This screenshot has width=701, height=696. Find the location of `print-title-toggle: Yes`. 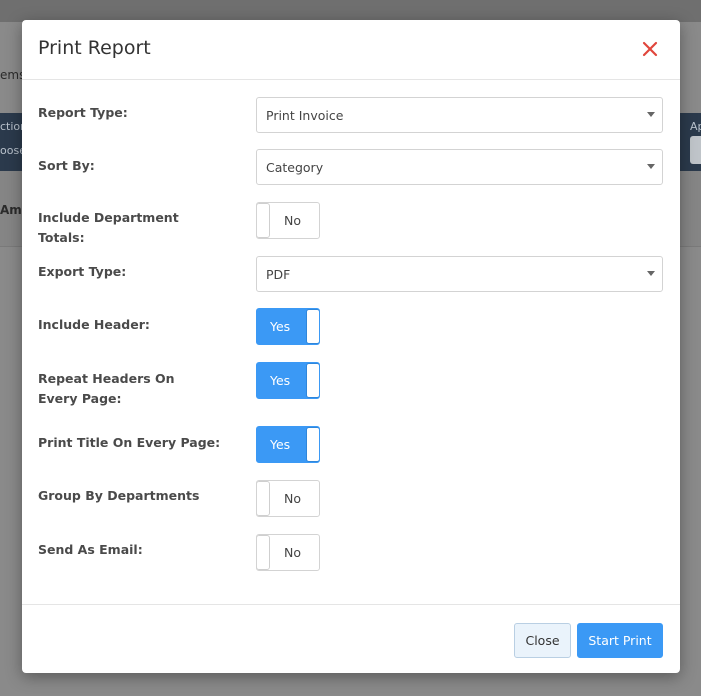

print-title-toggle: Yes is located at coordinates (288, 444).